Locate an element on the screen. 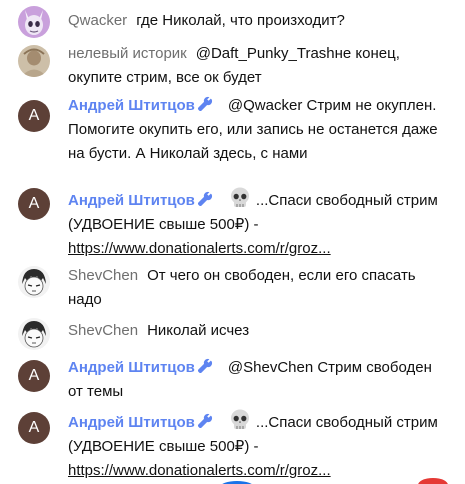 The height and width of the screenshot is (484, 465). author-name: нелевый историк is located at coordinates (127, 53).